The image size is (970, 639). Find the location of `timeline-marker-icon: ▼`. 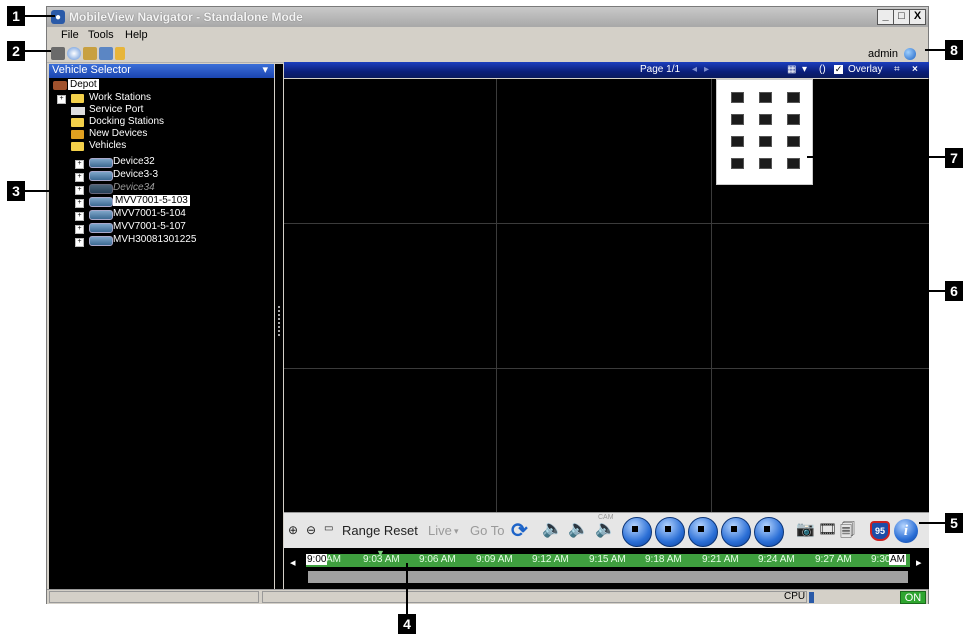

timeline-marker-icon: ▼ is located at coordinates (380, 553).